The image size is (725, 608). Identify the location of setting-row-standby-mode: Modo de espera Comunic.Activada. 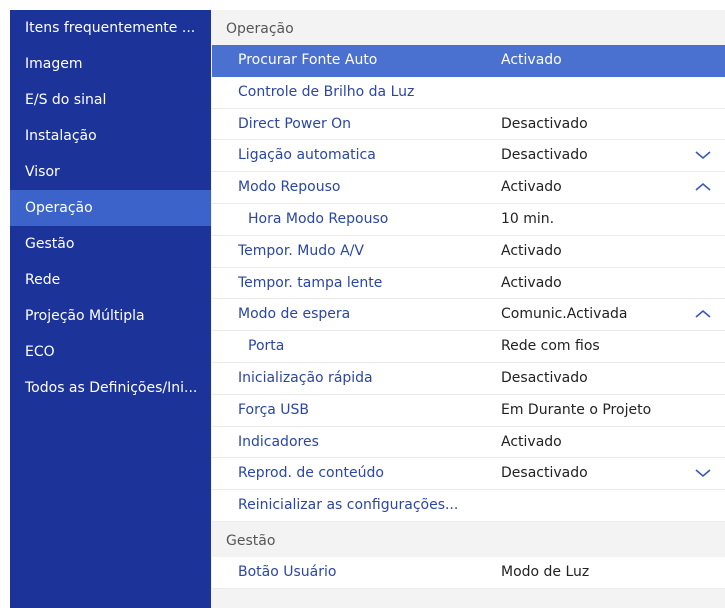
(468, 315).